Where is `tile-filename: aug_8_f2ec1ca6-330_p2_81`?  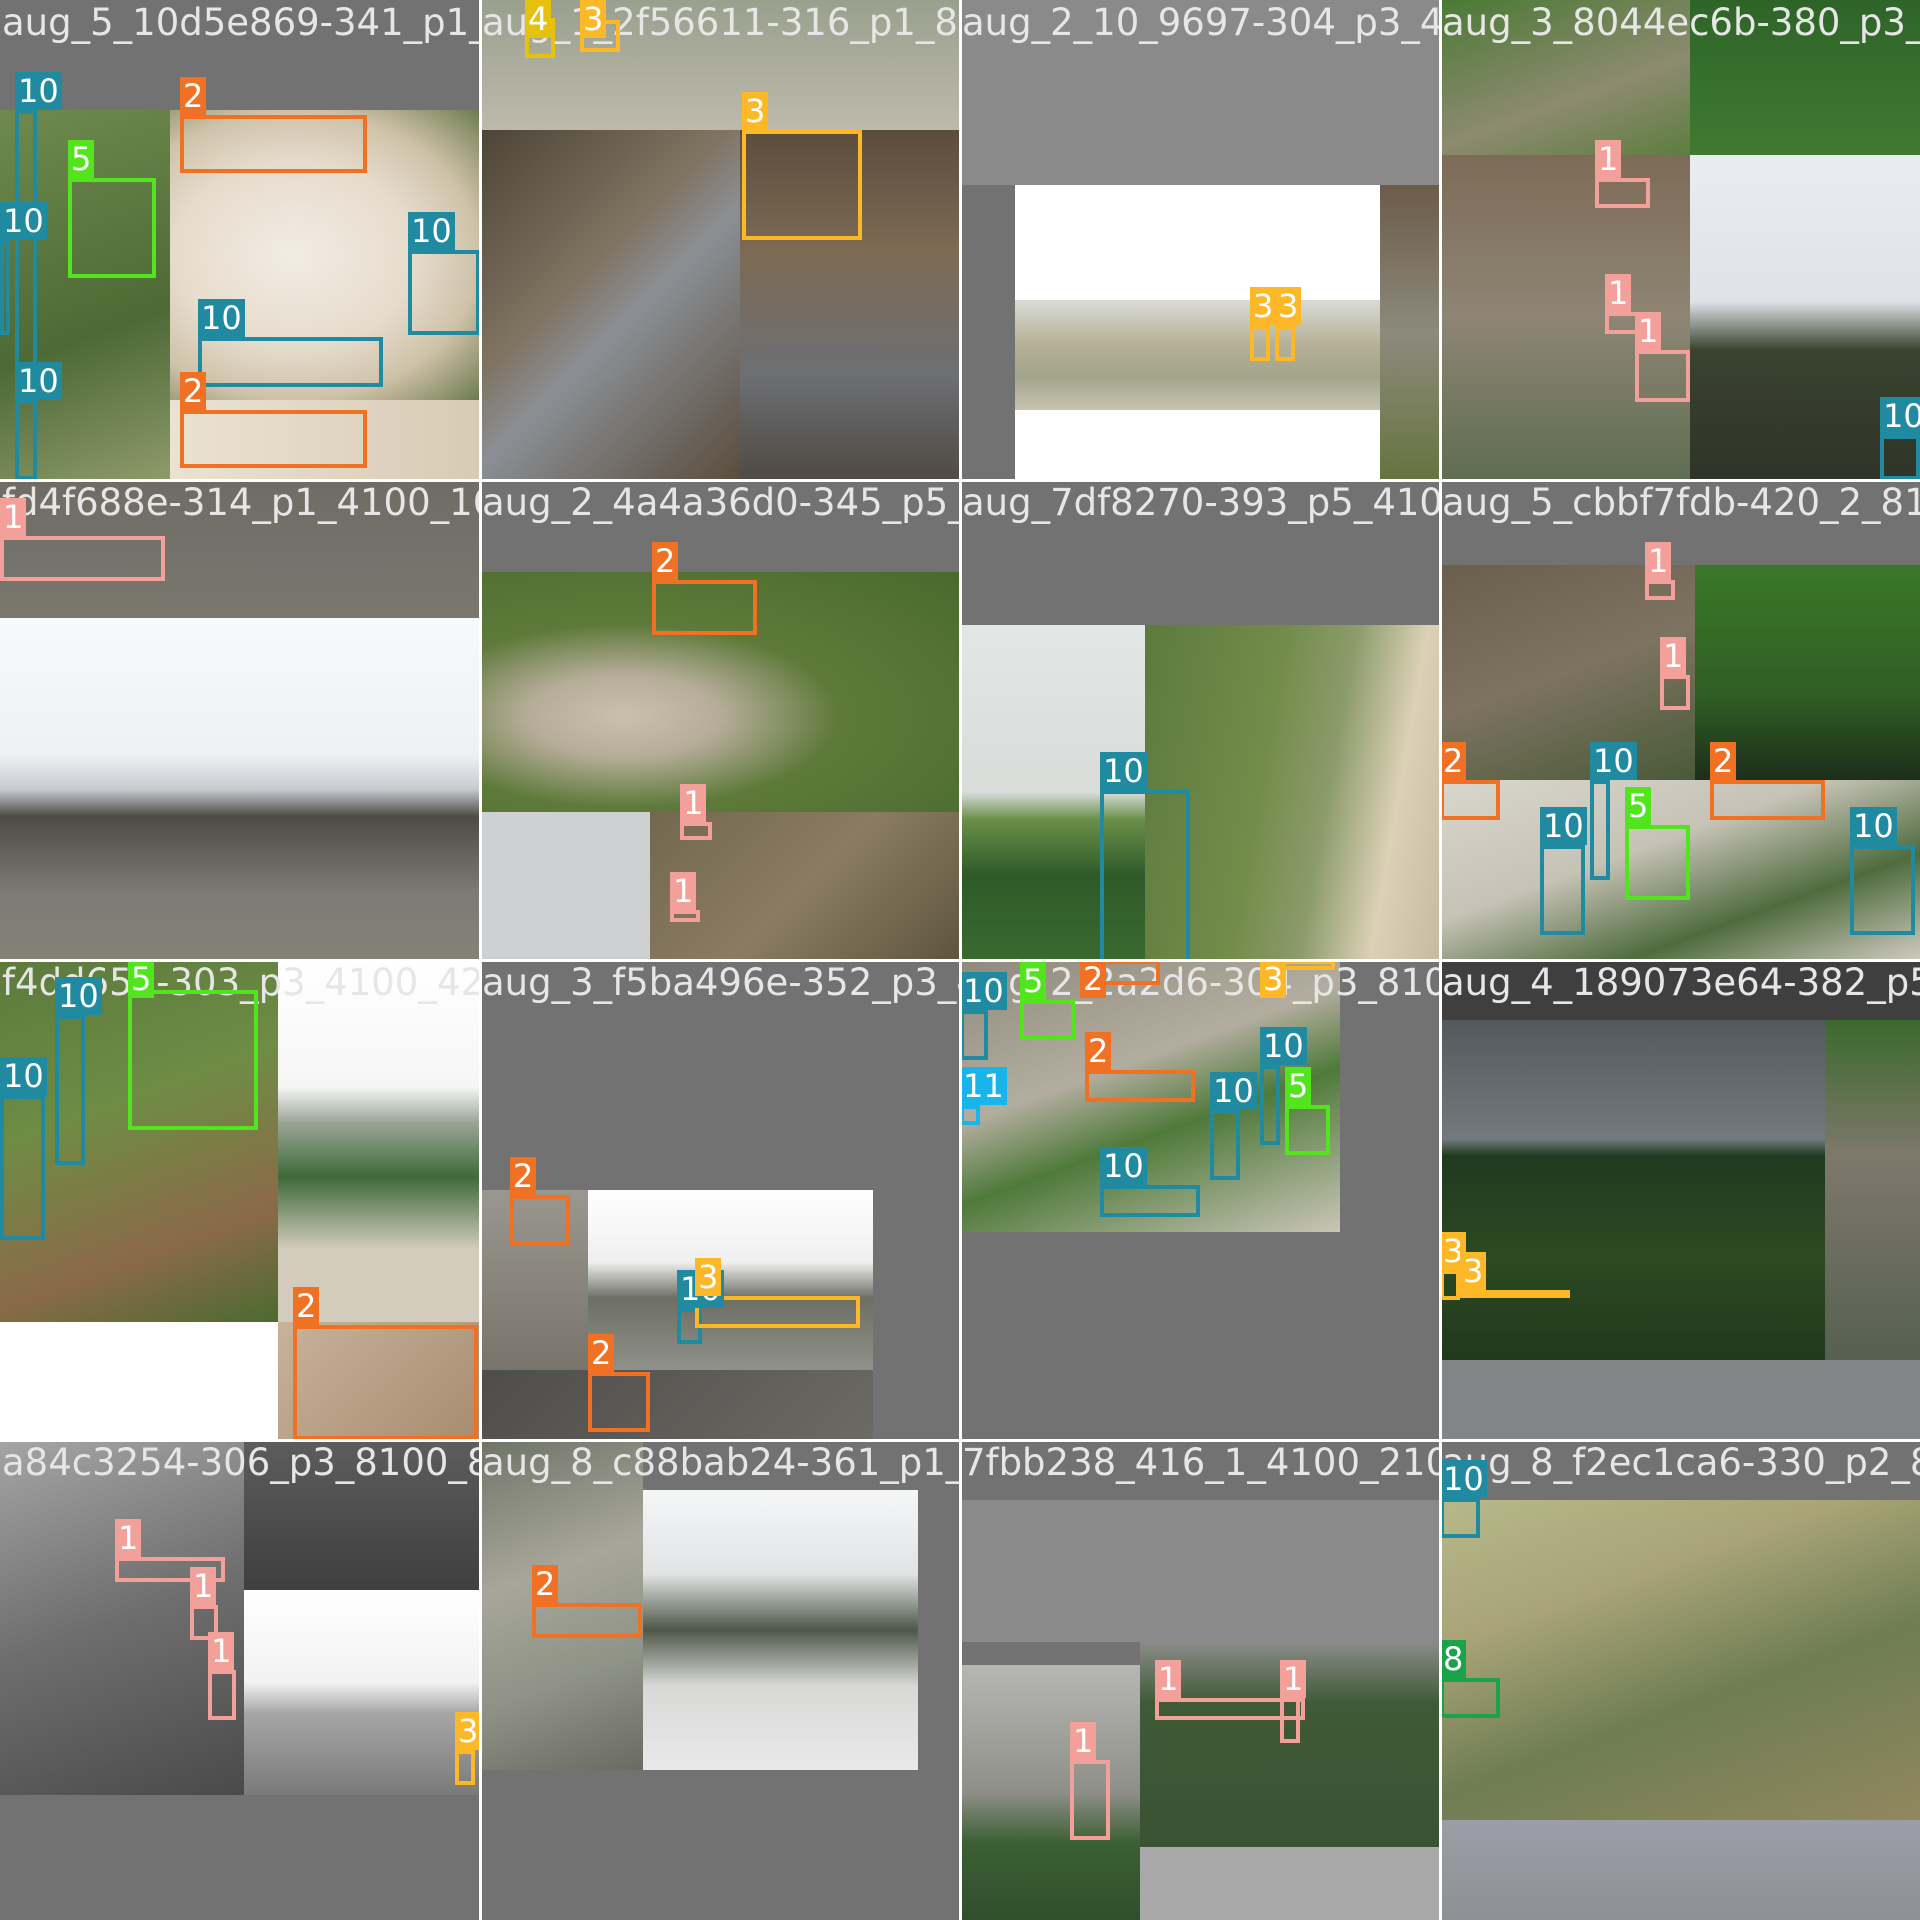 tile-filename: aug_8_f2ec1ca6-330_p2_81 is located at coordinates (1681, 1462).